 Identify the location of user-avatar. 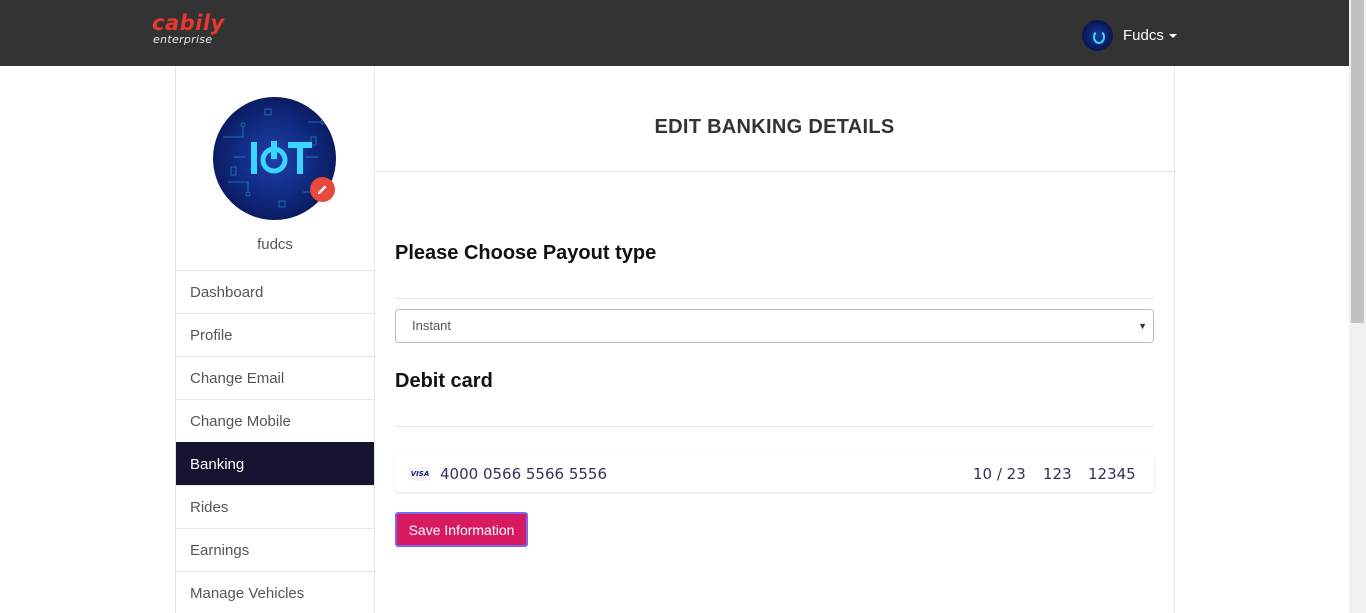
(1097, 35).